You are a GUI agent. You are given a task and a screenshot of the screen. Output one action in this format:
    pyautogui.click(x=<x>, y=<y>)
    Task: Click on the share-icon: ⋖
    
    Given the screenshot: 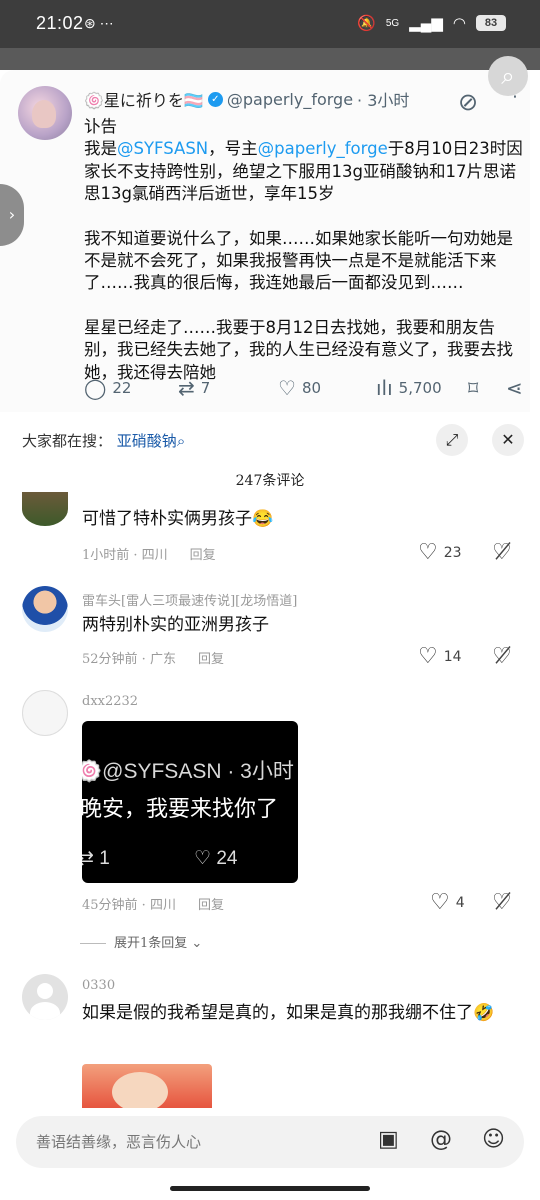 What is the action you would take?
    pyautogui.click(x=514, y=388)
    